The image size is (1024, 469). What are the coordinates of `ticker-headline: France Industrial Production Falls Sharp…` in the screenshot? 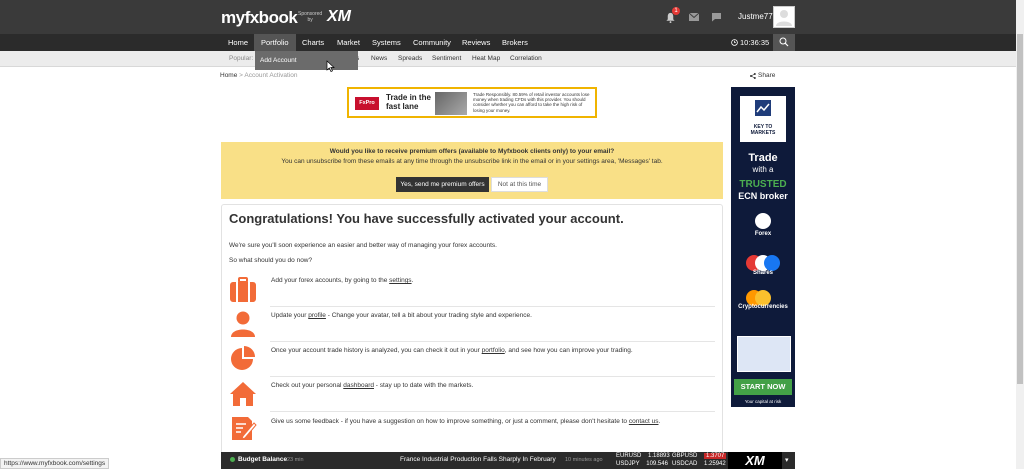 It's located at (478, 459).